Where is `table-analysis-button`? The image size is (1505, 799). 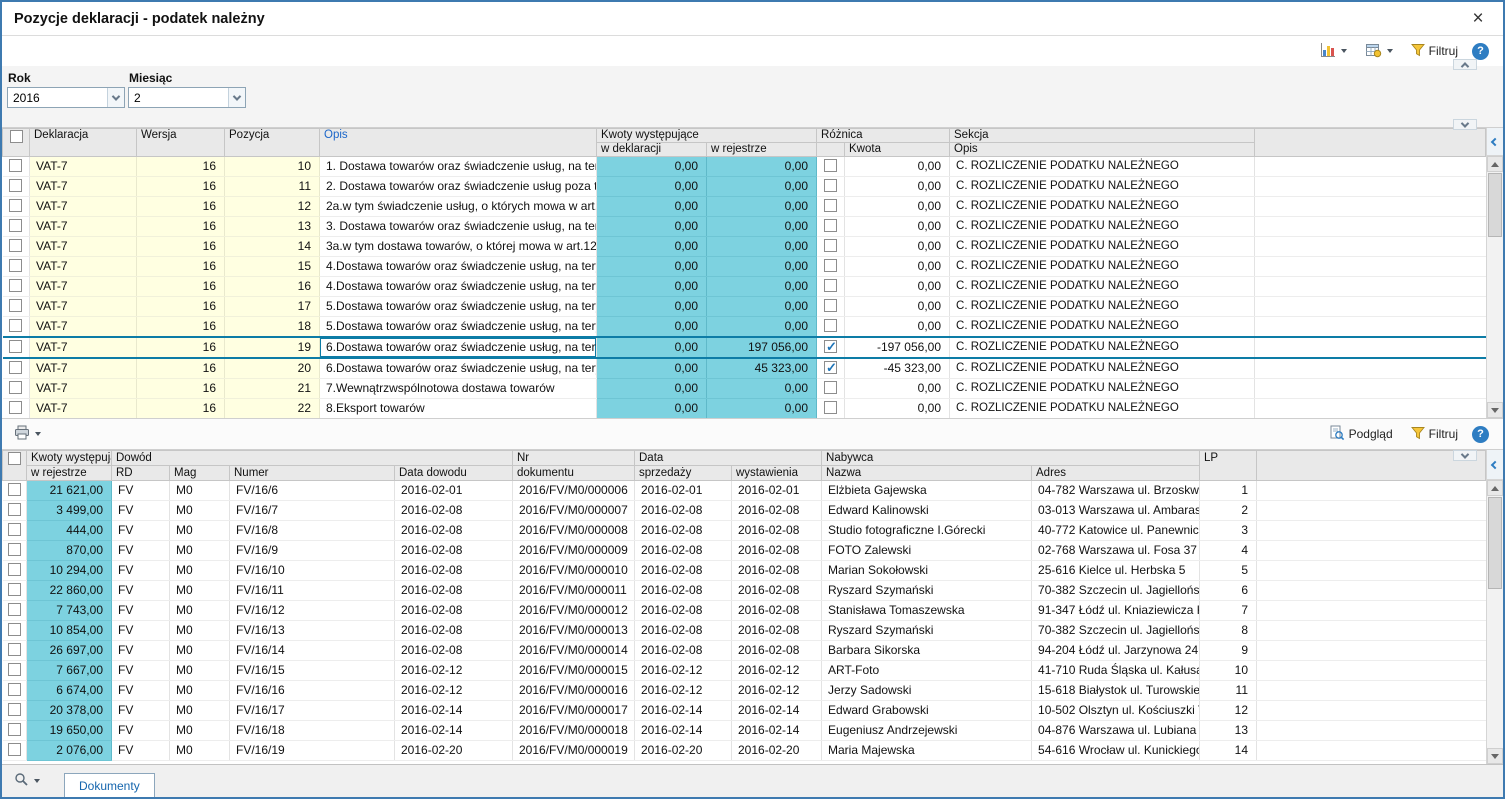 table-analysis-button is located at coordinates (1379, 51).